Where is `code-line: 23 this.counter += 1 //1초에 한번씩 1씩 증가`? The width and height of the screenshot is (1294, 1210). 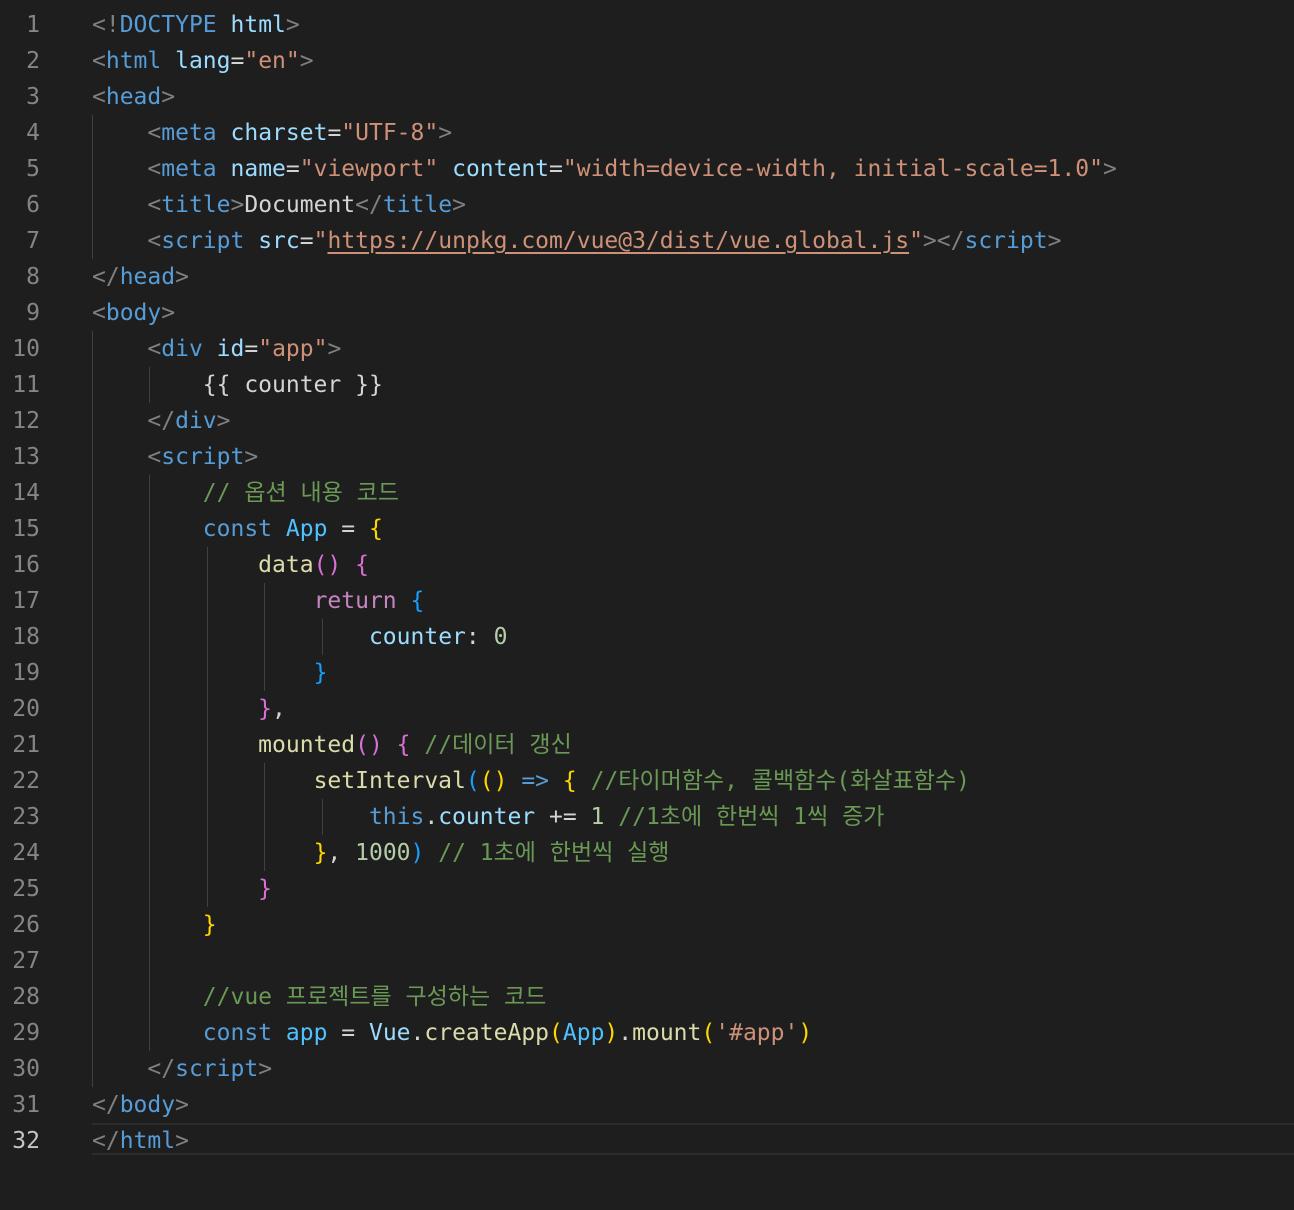 code-line: 23 this.counter += 1 //1초에 한번씩 1씩 증가 is located at coordinates (647, 817).